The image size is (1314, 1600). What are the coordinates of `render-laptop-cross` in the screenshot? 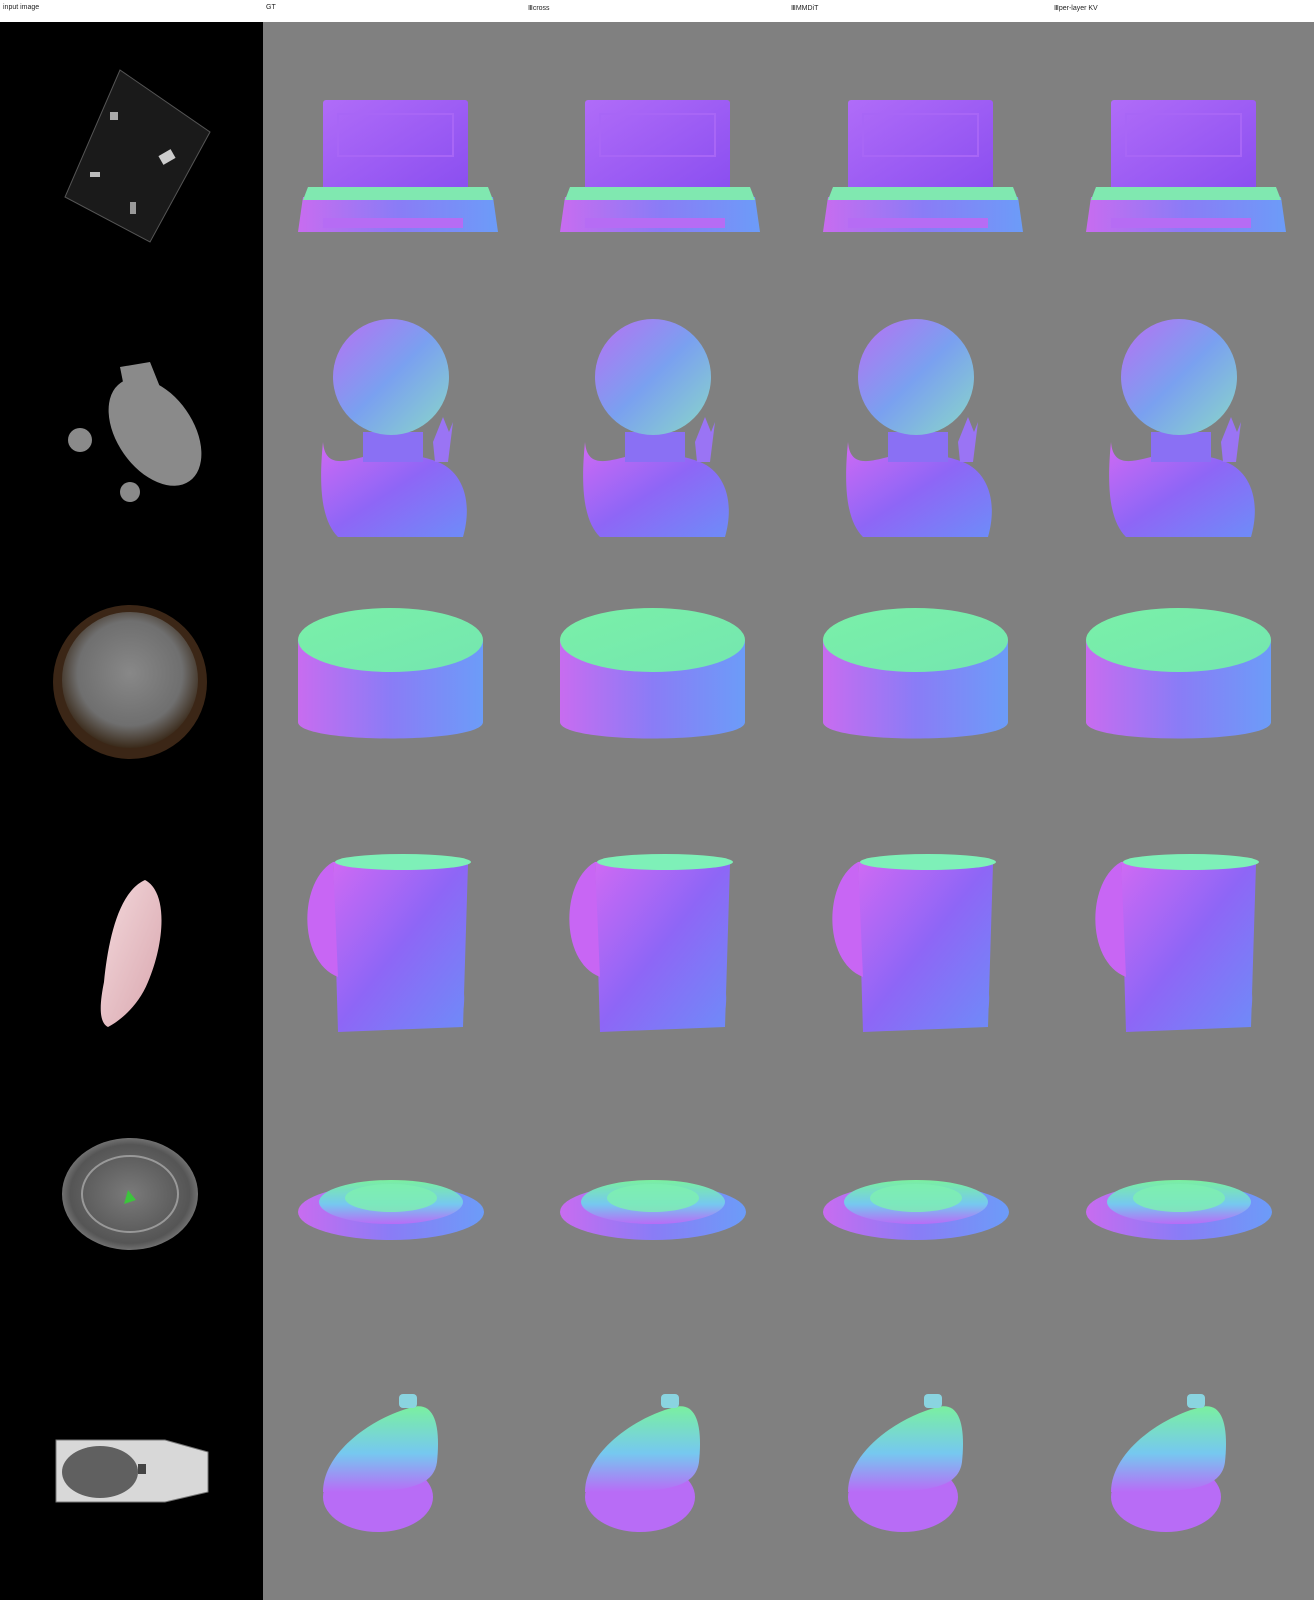 It's located at (660, 166).